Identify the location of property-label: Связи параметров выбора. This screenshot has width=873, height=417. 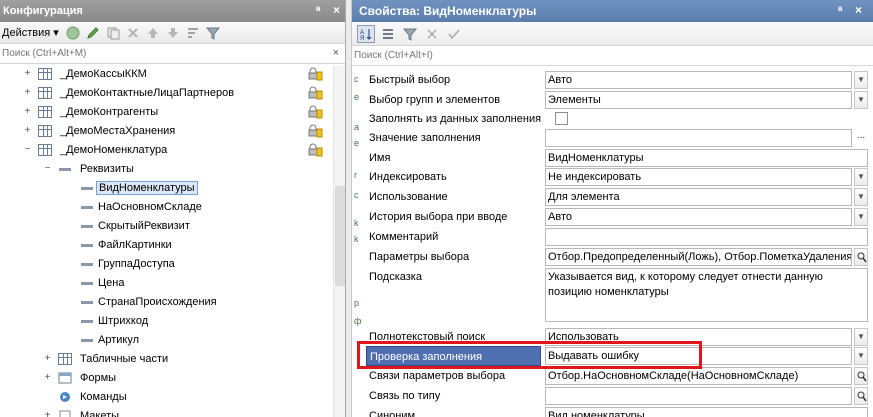
(453, 376).